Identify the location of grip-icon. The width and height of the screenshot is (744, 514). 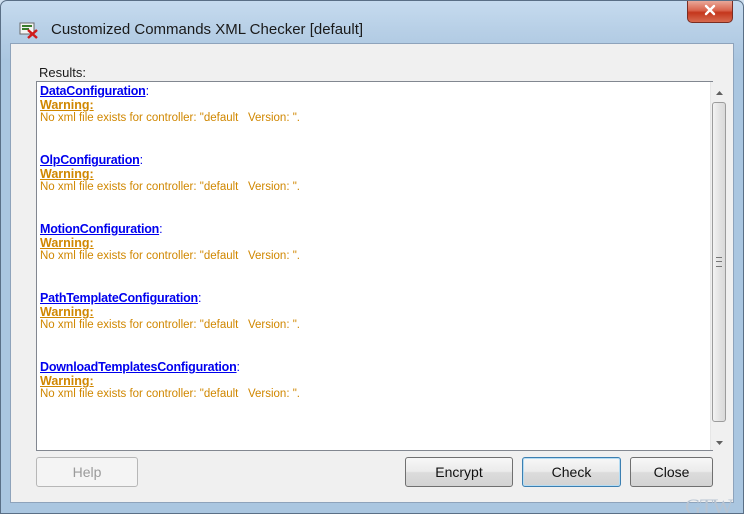
(719, 262).